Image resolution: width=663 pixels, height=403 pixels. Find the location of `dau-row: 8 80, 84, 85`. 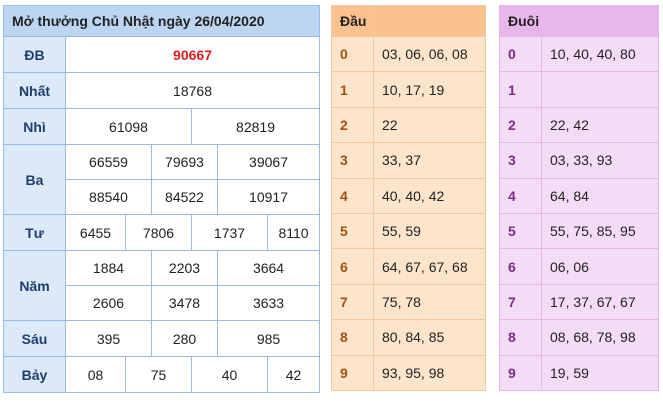

dau-row: 8 80, 84, 85 is located at coordinates (408, 337).